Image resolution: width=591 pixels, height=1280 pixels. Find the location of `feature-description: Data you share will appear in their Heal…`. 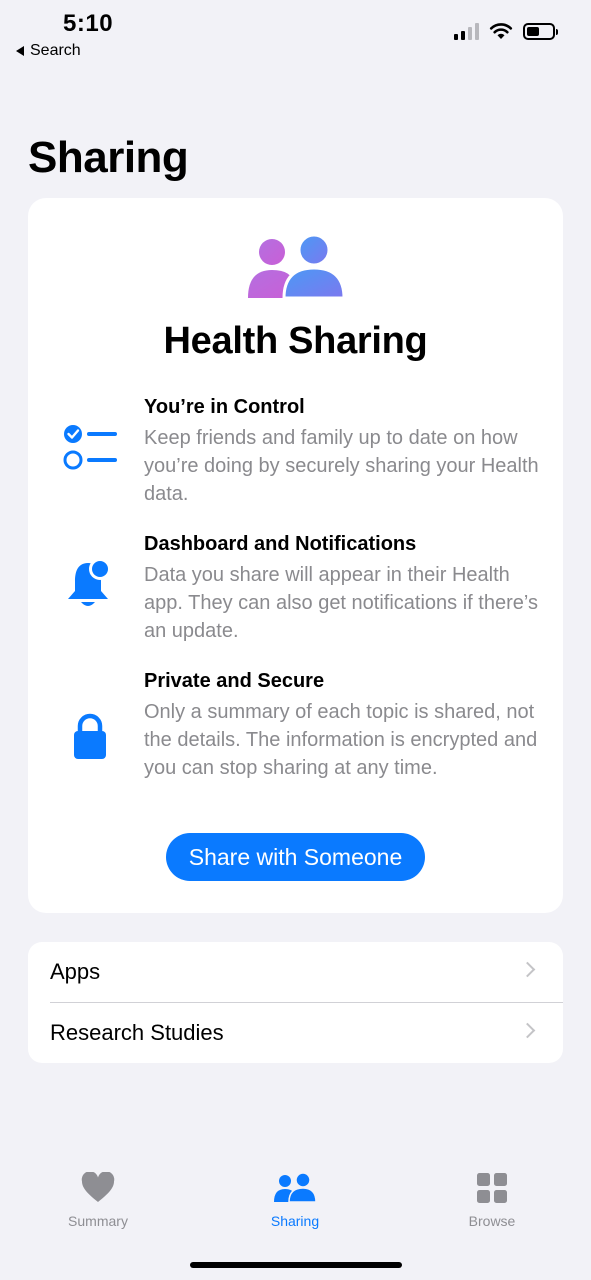

feature-description: Data you share will appear in their Heal… is located at coordinates (341, 603).